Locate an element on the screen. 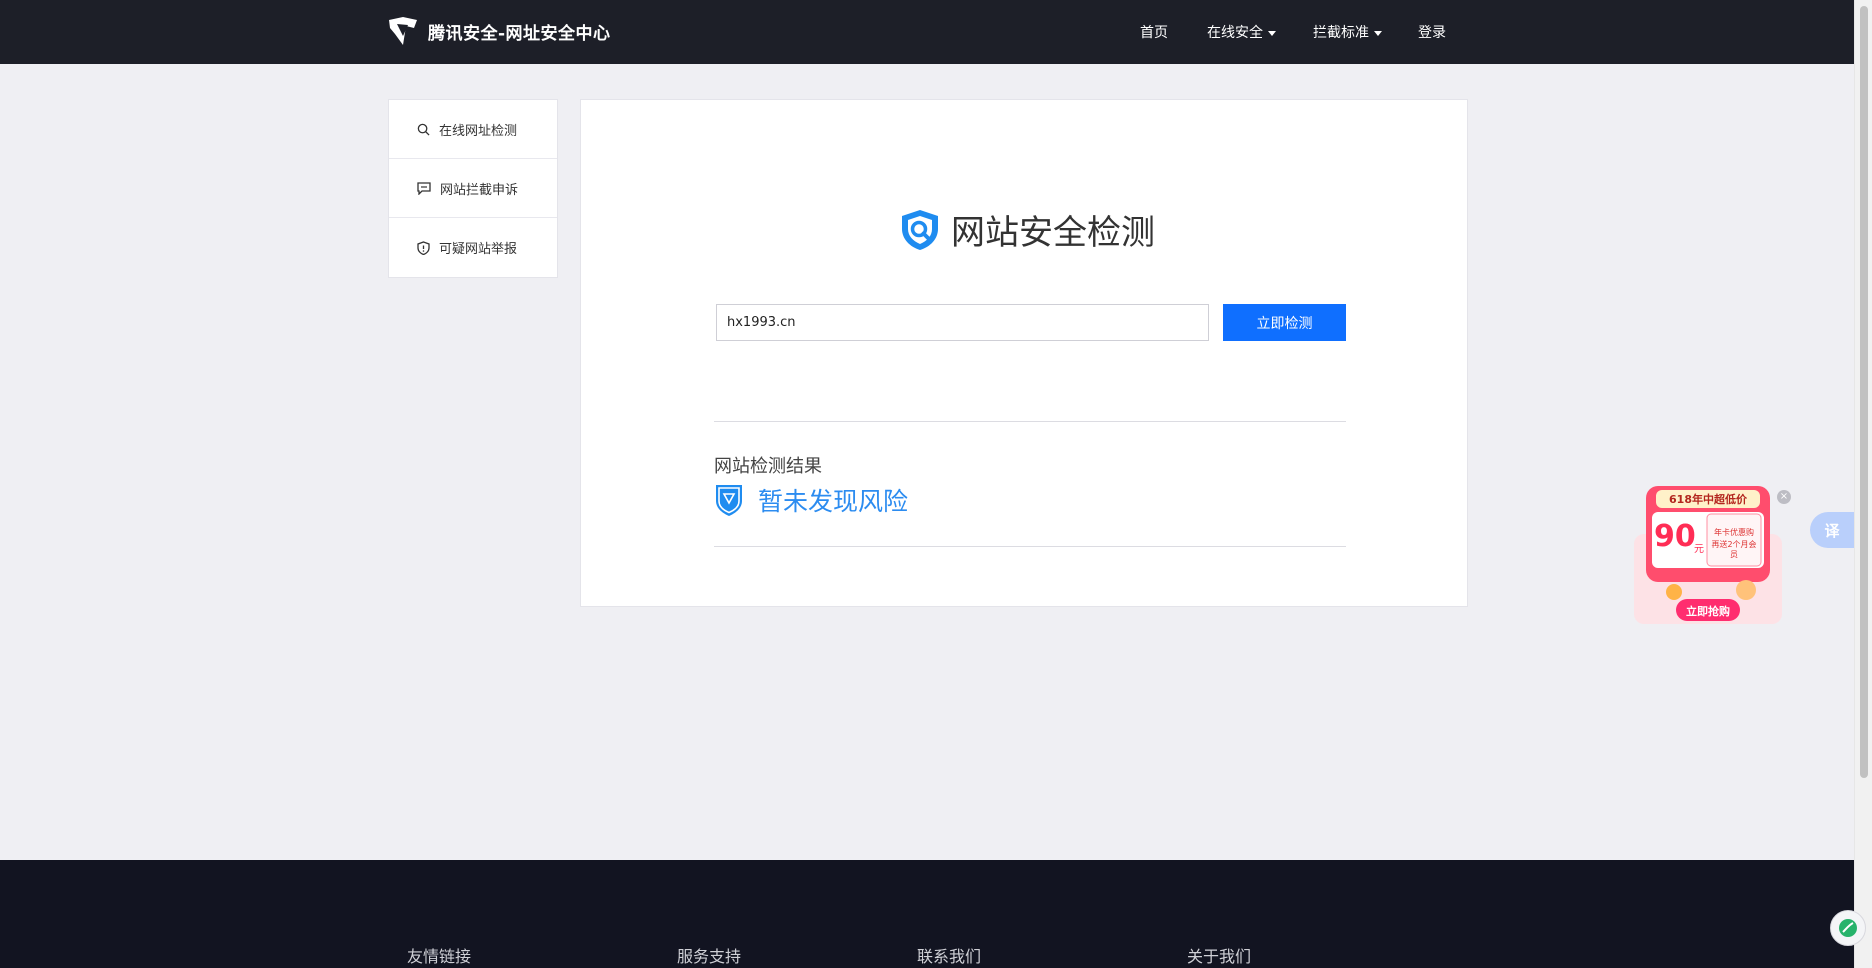  promo-price: 90 is located at coordinates (1675, 536).